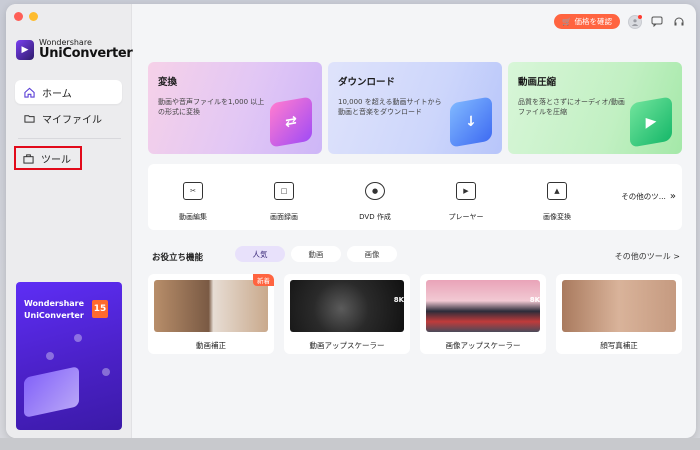 The image size is (700, 450). I want to click on promo-banner: Wondershare UniConverter 15, so click(69, 356).